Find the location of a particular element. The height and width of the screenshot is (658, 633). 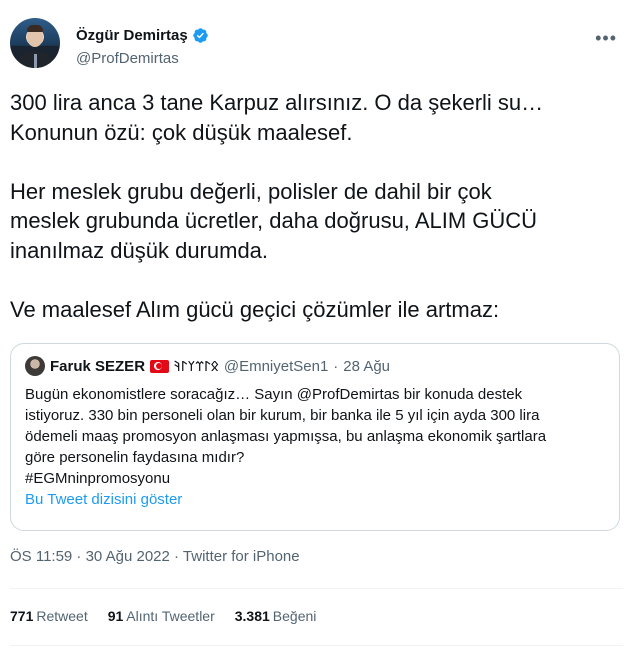

quotes-label: Alıntı Tweetler is located at coordinates (170, 616).